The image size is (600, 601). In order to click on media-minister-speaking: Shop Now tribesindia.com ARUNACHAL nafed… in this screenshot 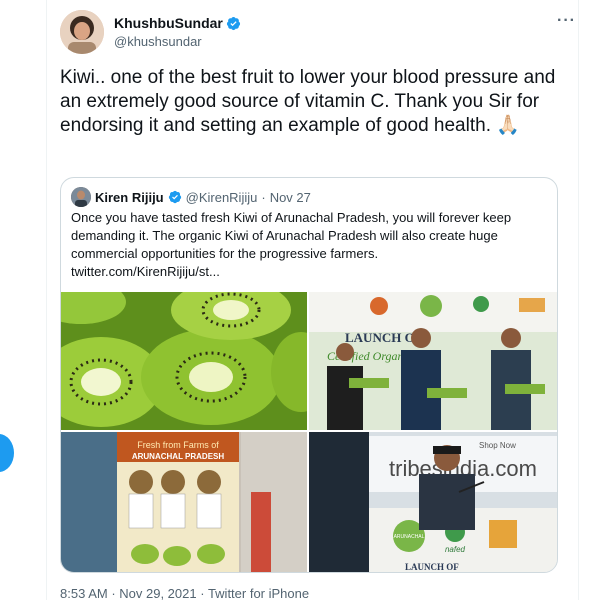, I will do `click(433, 502)`.